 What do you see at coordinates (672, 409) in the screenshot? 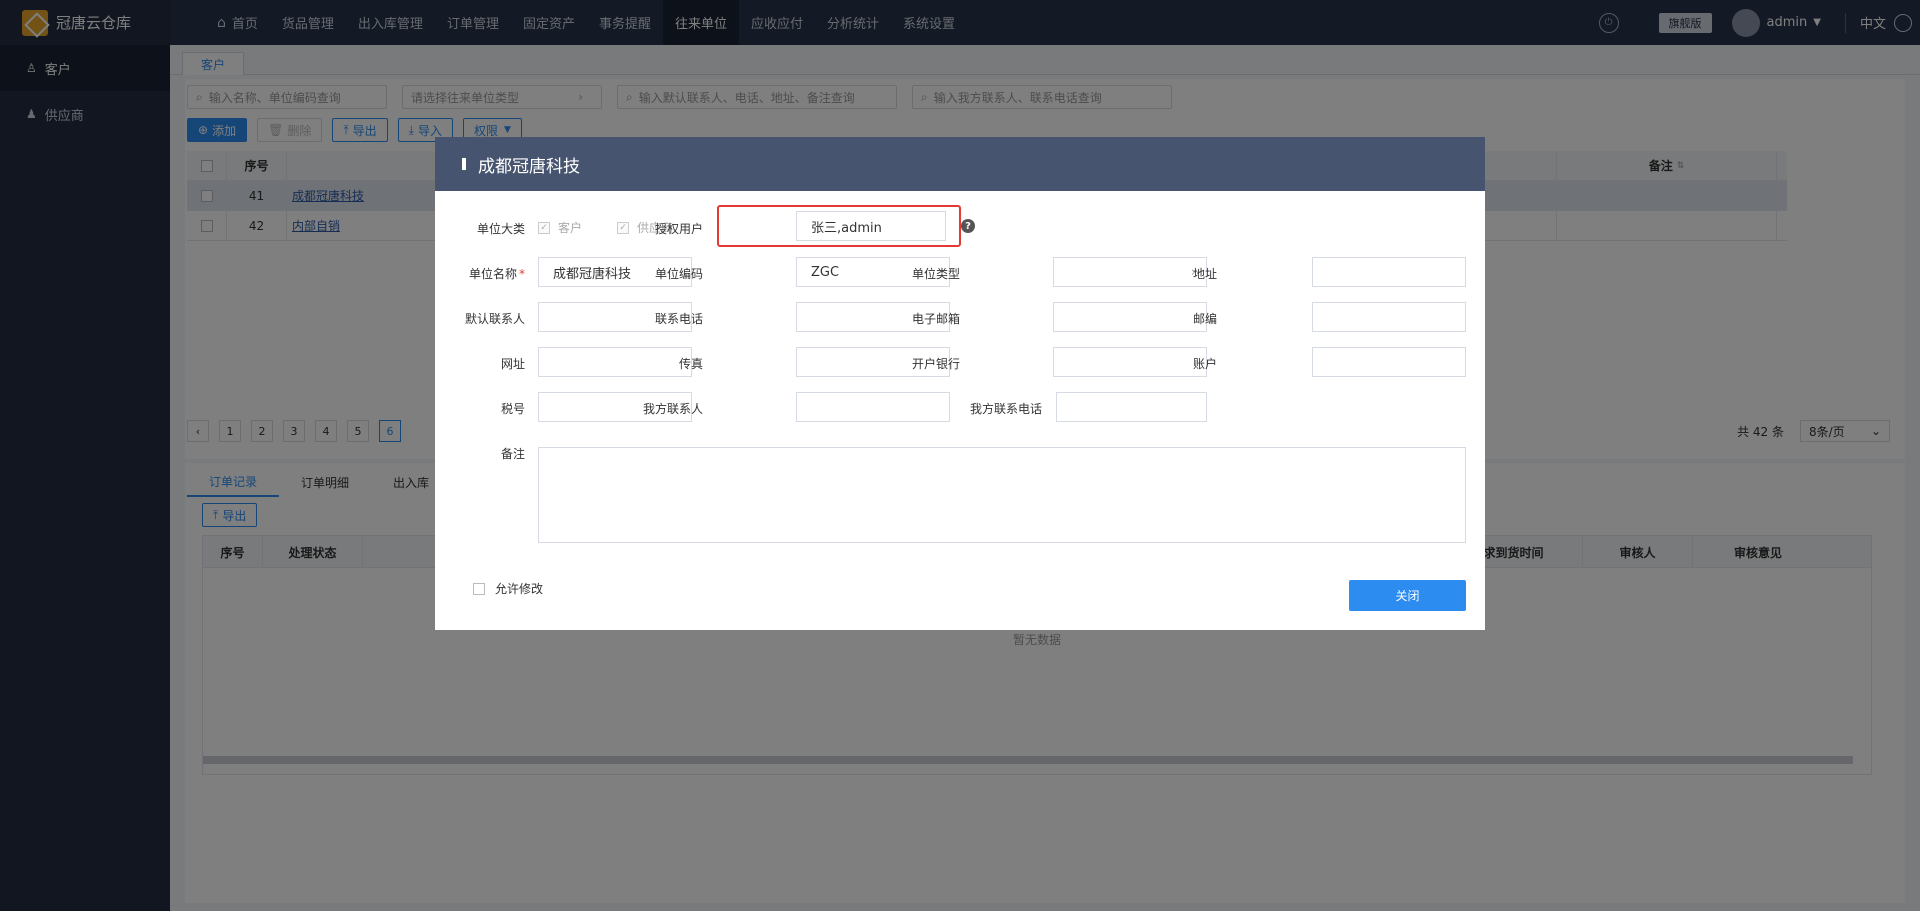
I see `our-contact-label: 我方联系人` at bounding box center [672, 409].